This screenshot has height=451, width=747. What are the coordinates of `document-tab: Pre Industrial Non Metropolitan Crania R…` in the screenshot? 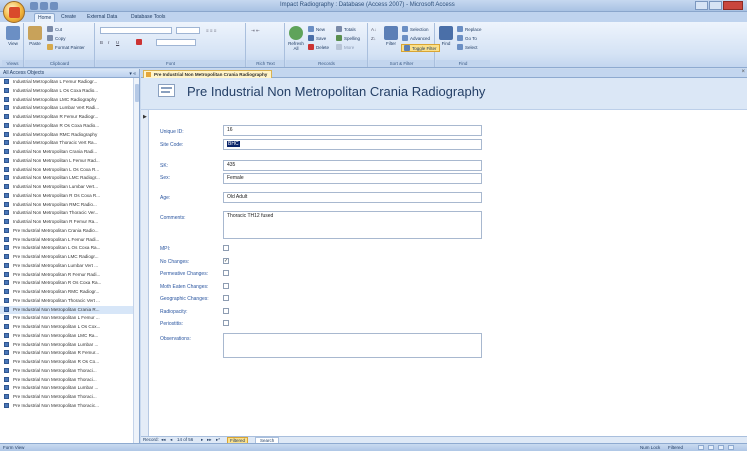 It's located at (208, 74).